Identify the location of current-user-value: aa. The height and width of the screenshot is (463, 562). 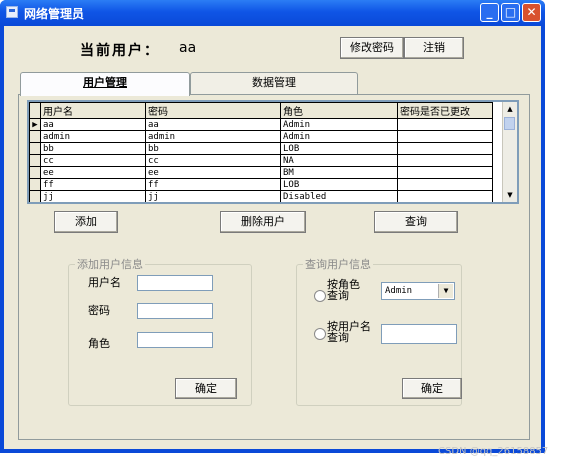
(188, 48).